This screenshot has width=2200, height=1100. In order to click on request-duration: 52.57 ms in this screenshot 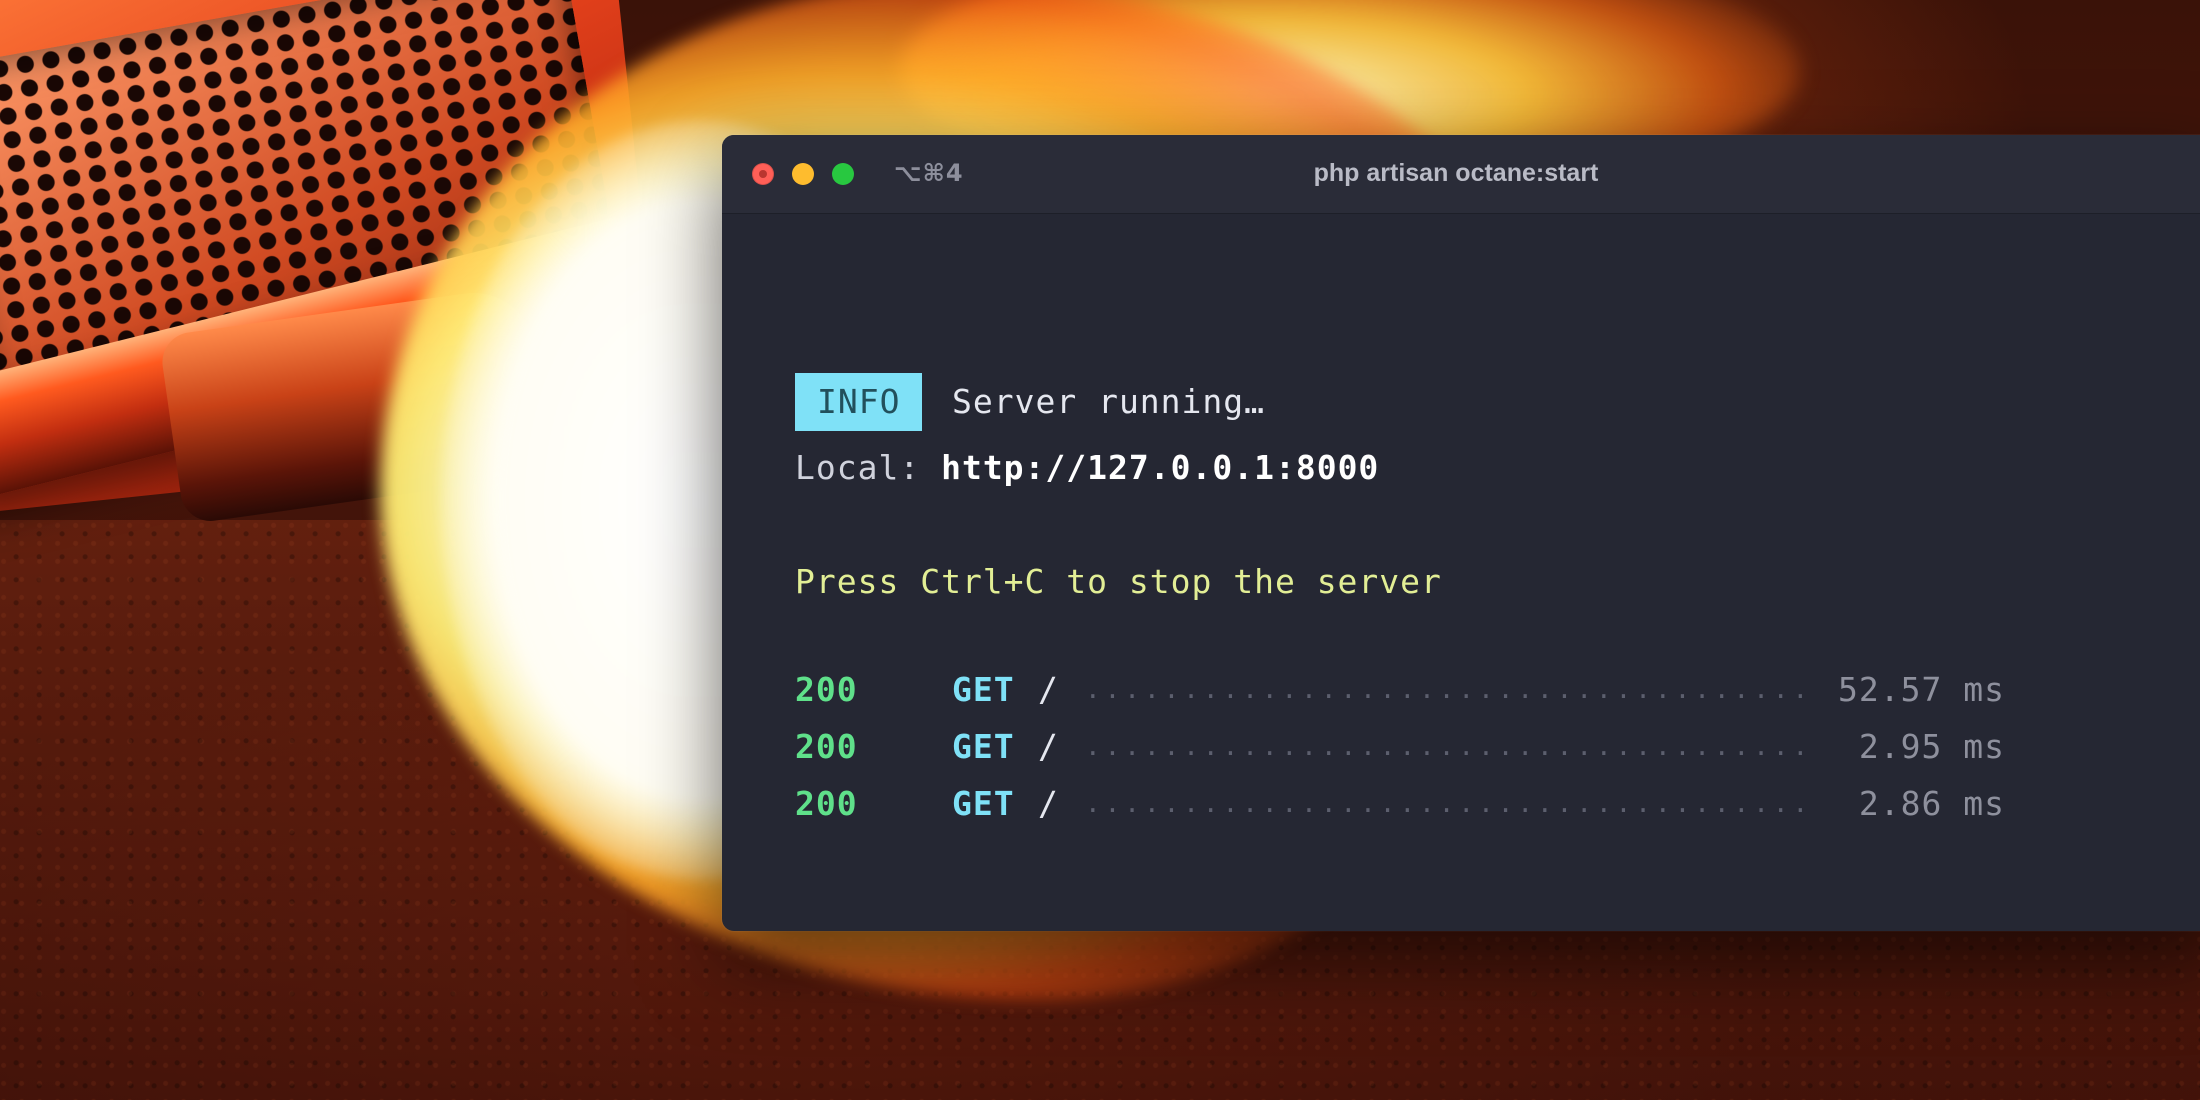, I will do `click(1921, 689)`.